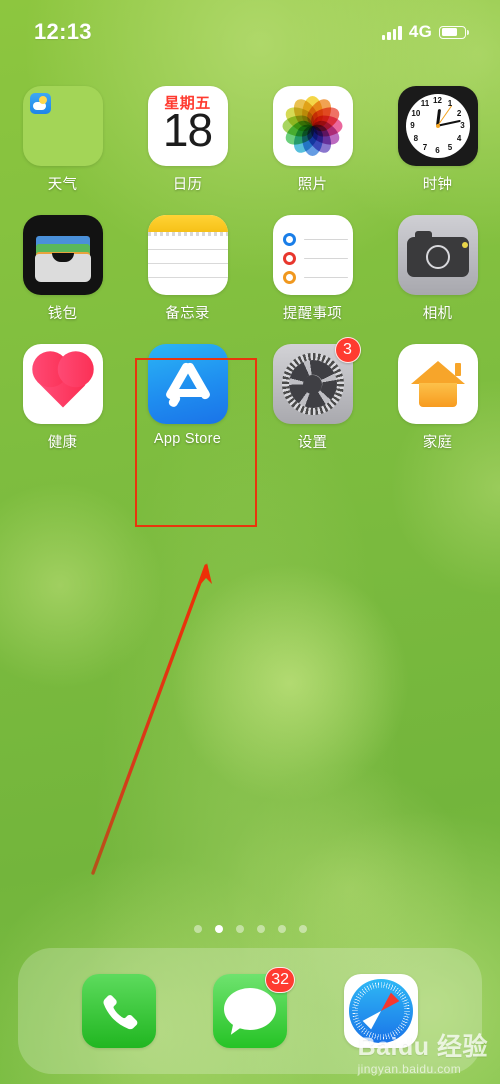  What do you see at coordinates (312, 185) in the screenshot?
I see `app-label-photos: 照片` at bounding box center [312, 185].